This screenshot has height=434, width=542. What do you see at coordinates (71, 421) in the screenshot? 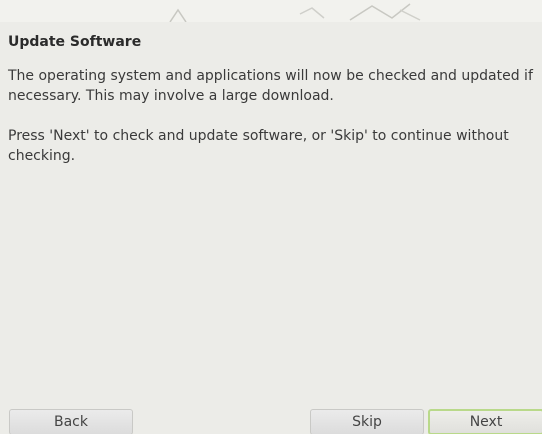
I see `back-button: Back` at bounding box center [71, 421].